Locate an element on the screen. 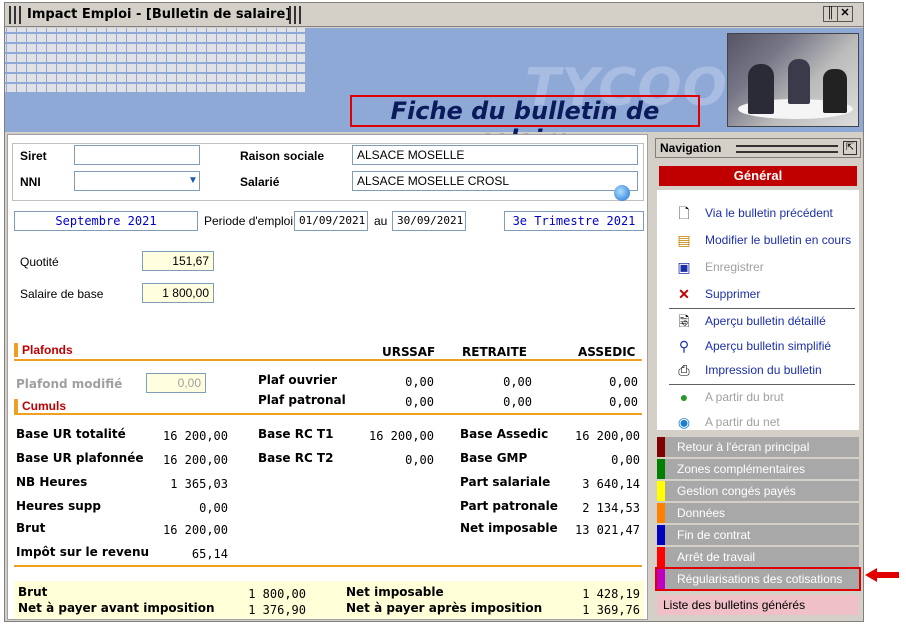  nav-regularisations: Régularisations des cotisations is located at coordinates (758, 579).